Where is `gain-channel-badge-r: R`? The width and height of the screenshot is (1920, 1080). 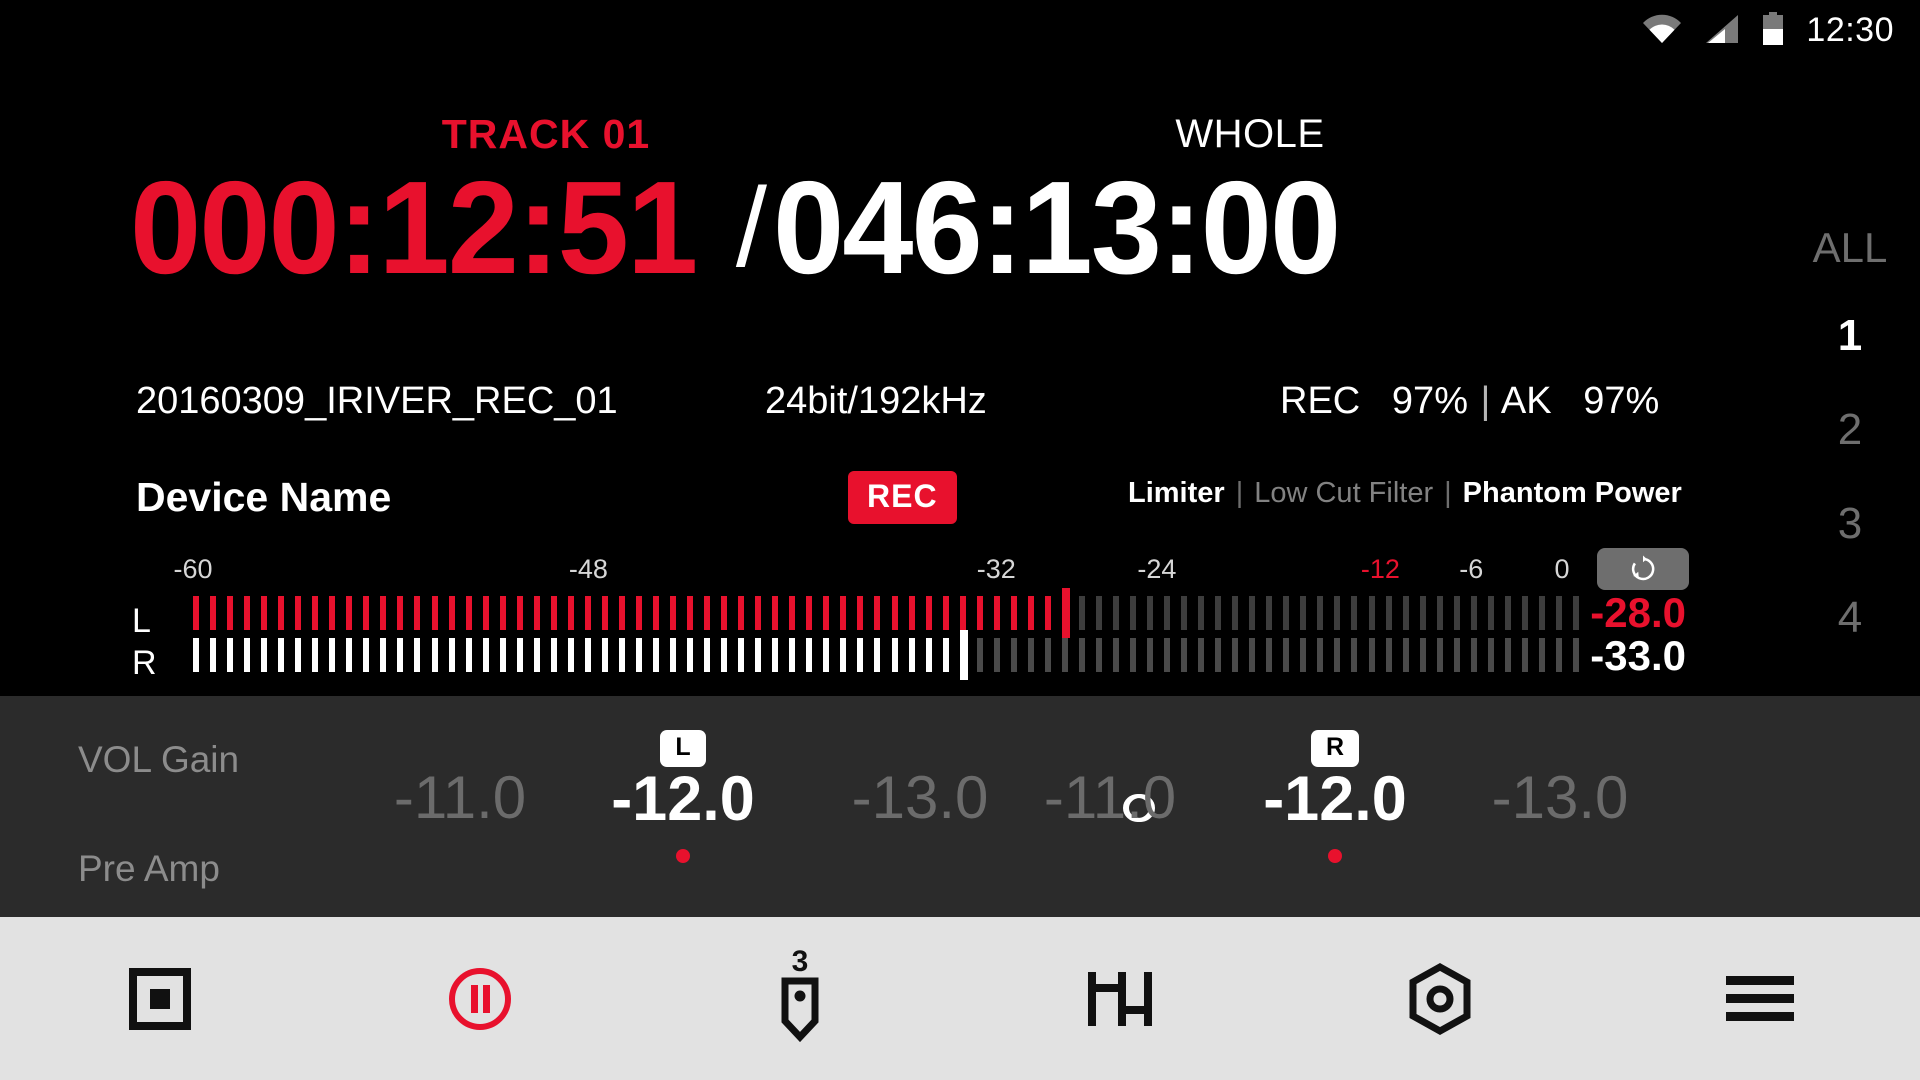
gain-channel-badge-r: R is located at coordinates (1335, 748).